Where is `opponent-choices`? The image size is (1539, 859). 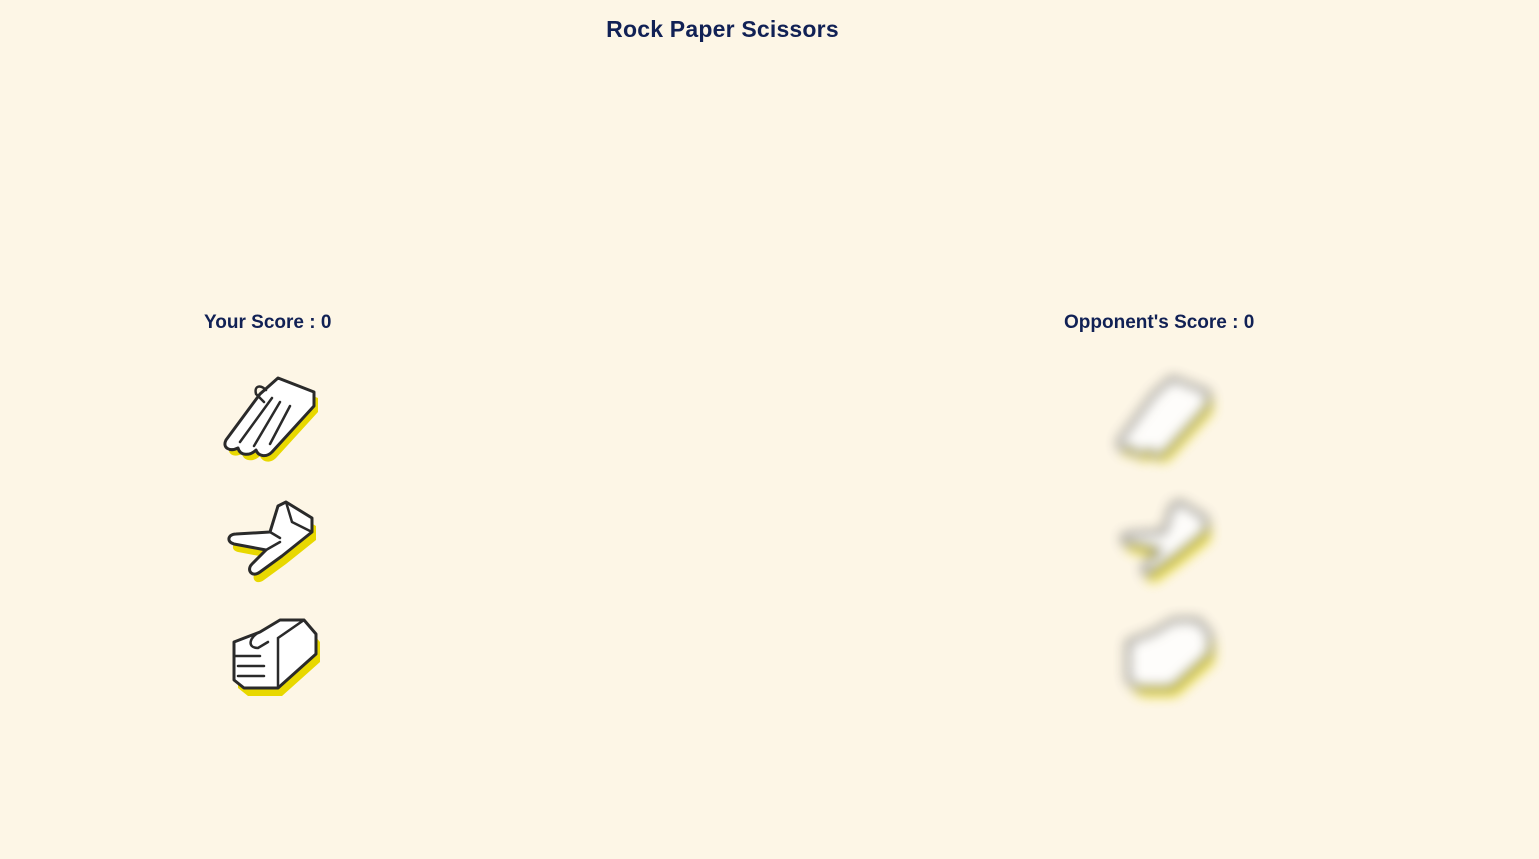
opponent-choices is located at coordinates (1169, 552).